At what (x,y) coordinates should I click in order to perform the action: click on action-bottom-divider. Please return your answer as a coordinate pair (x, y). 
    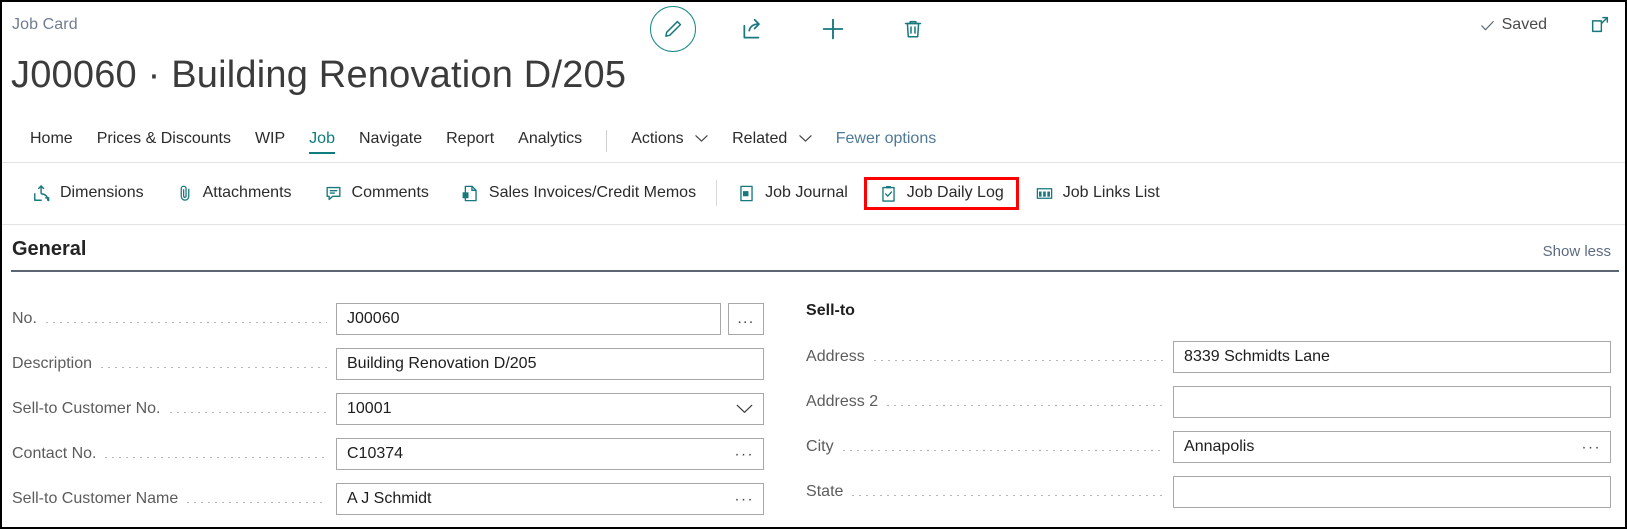
    Looking at the image, I should click on (813, 224).